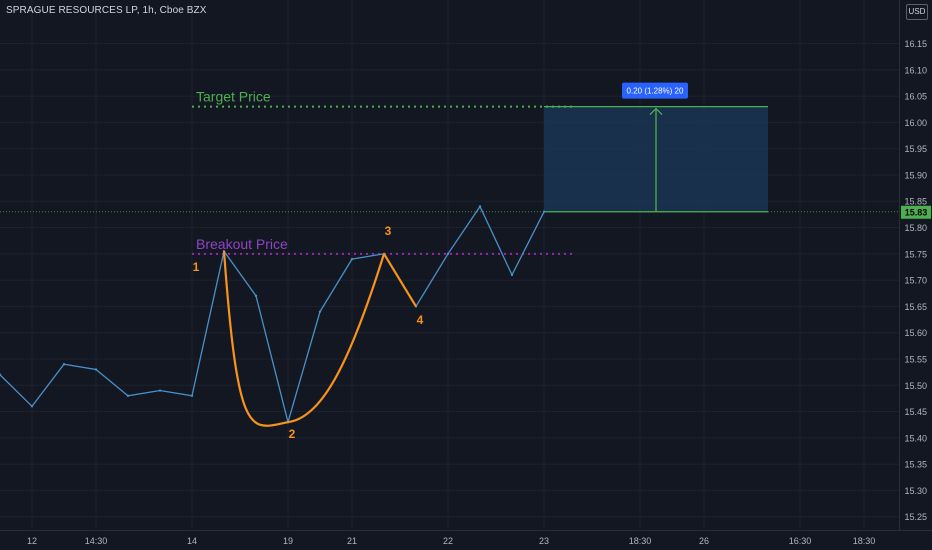 Image resolution: width=932 pixels, height=550 pixels. What do you see at coordinates (915, 438) in the screenshot?
I see `price-tick-label: 15.40` at bounding box center [915, 438].